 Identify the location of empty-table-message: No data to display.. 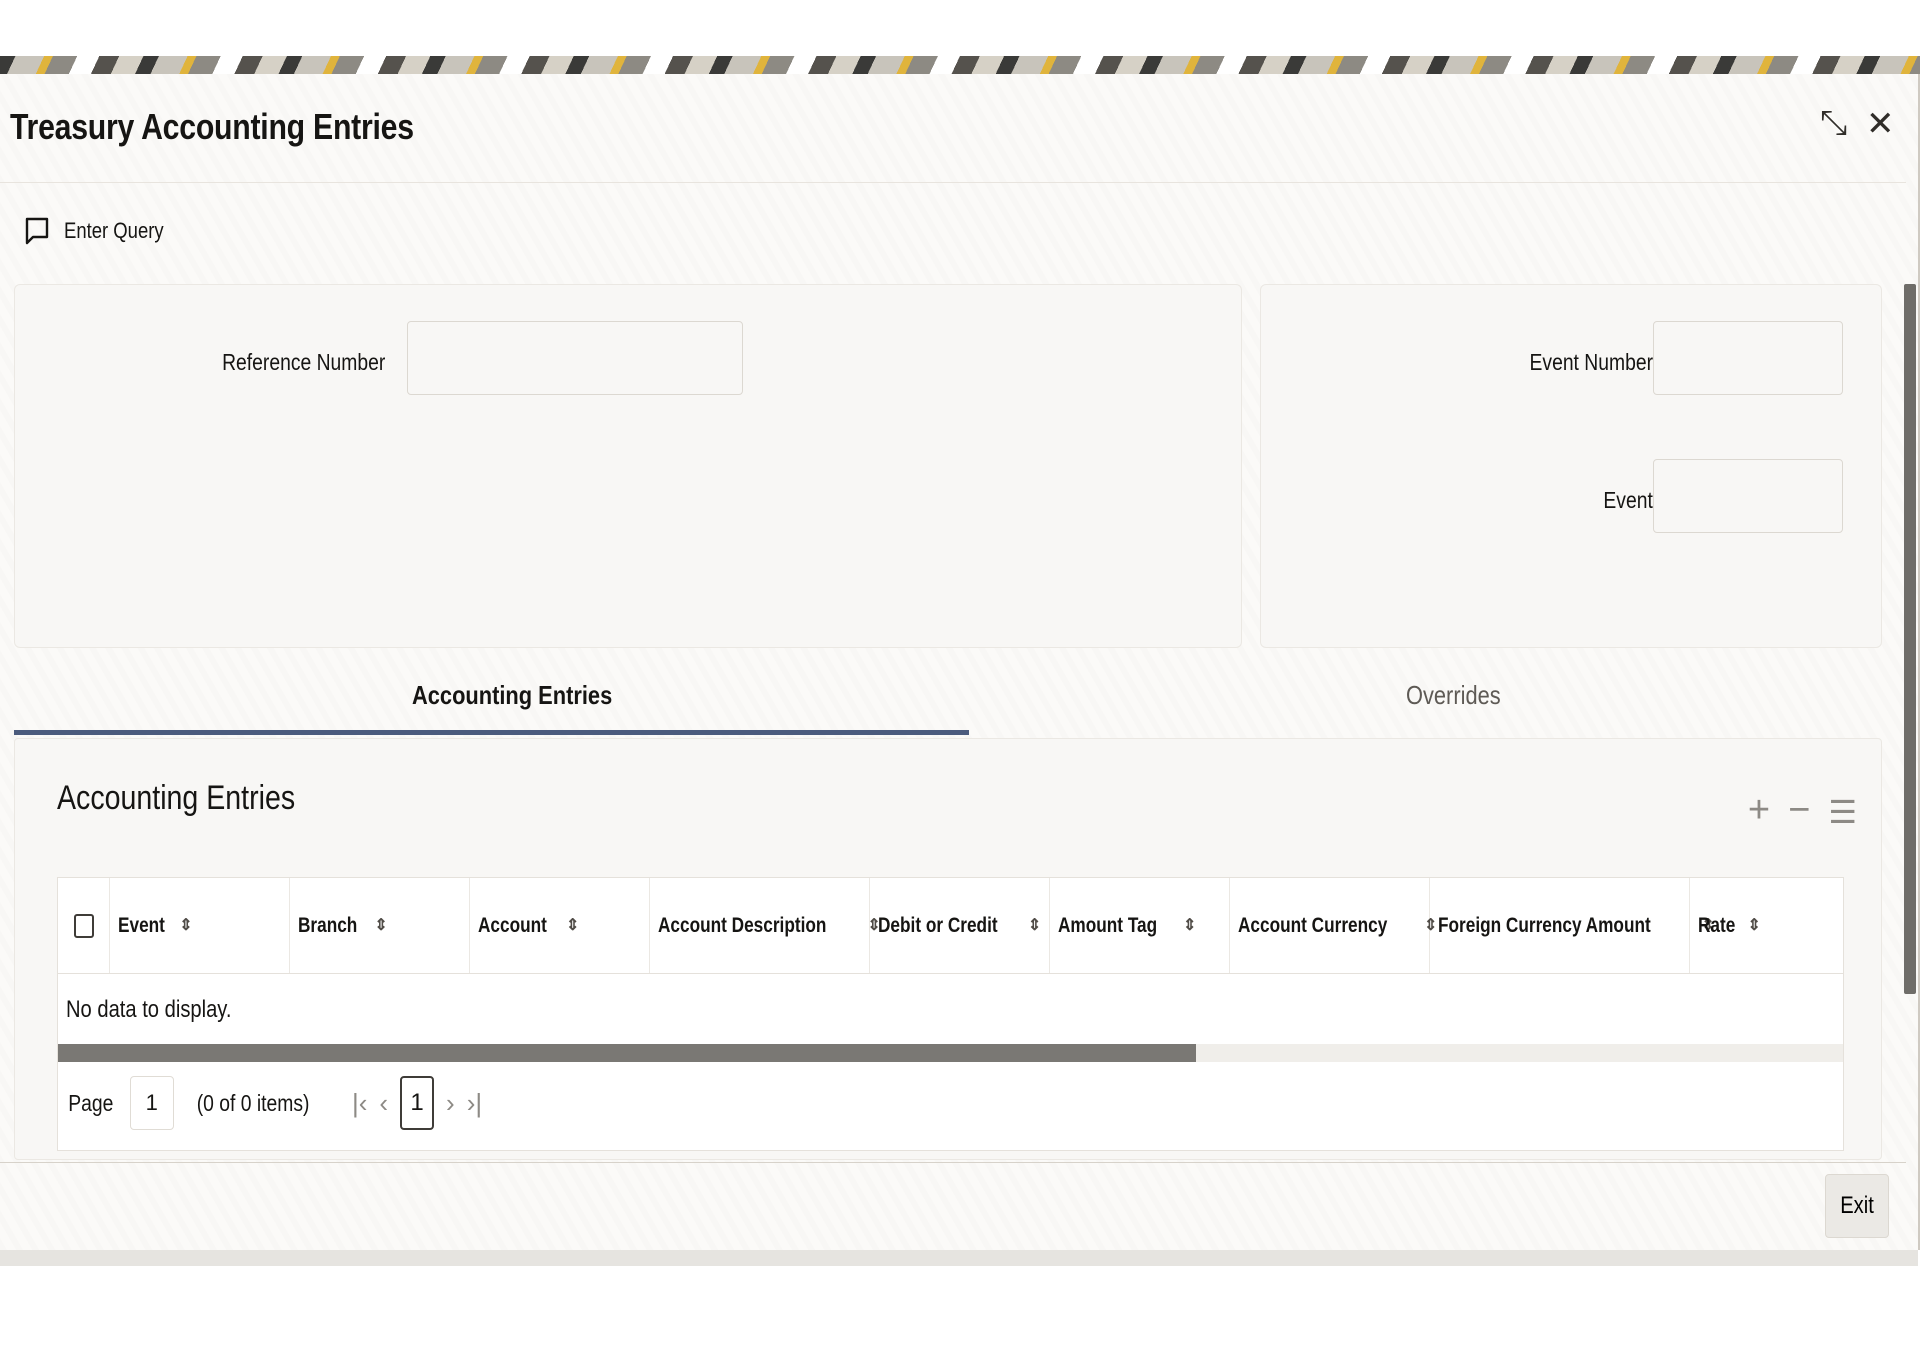
(149, 1009).